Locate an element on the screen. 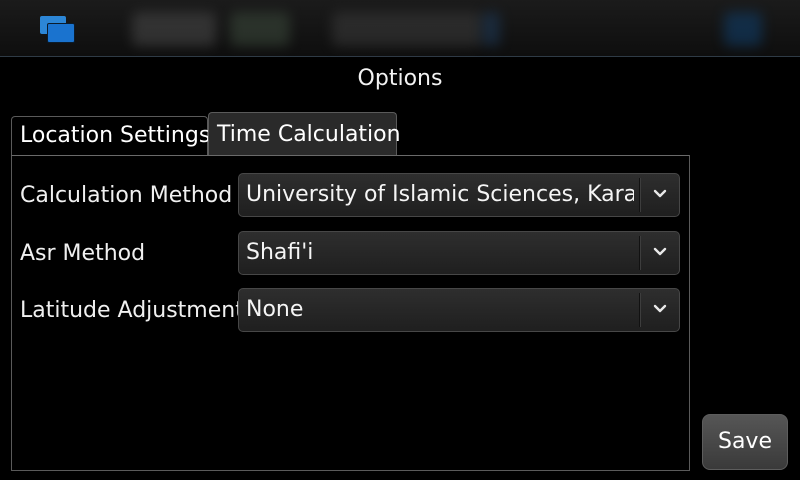 The width and height of the screenshot is (800, 480). asr-method-label: Asr Method is located at coordinates (83, 253).